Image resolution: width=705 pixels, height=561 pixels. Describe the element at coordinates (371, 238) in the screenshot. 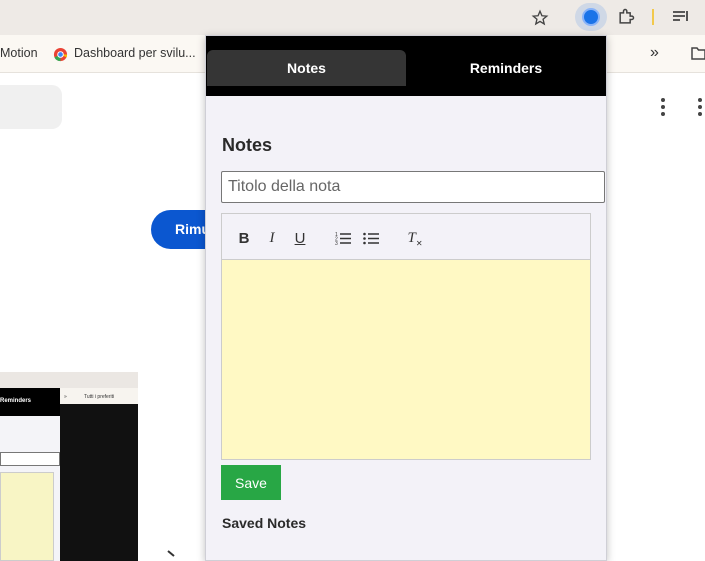

I see `bullet-list-icon` at that location.